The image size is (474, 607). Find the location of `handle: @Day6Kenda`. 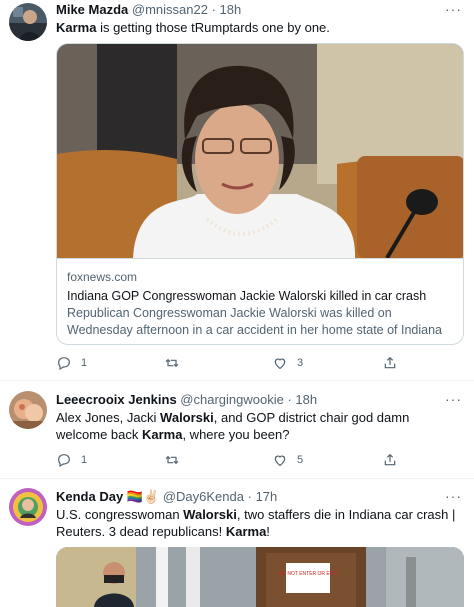

handle: @Day6Kenda is located at coordinates (203, 496).